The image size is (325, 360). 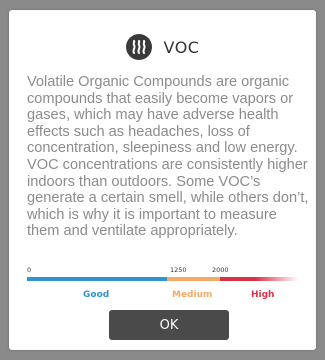 I want to click on scale-tick-0: 0, so click(x=29, y=270).